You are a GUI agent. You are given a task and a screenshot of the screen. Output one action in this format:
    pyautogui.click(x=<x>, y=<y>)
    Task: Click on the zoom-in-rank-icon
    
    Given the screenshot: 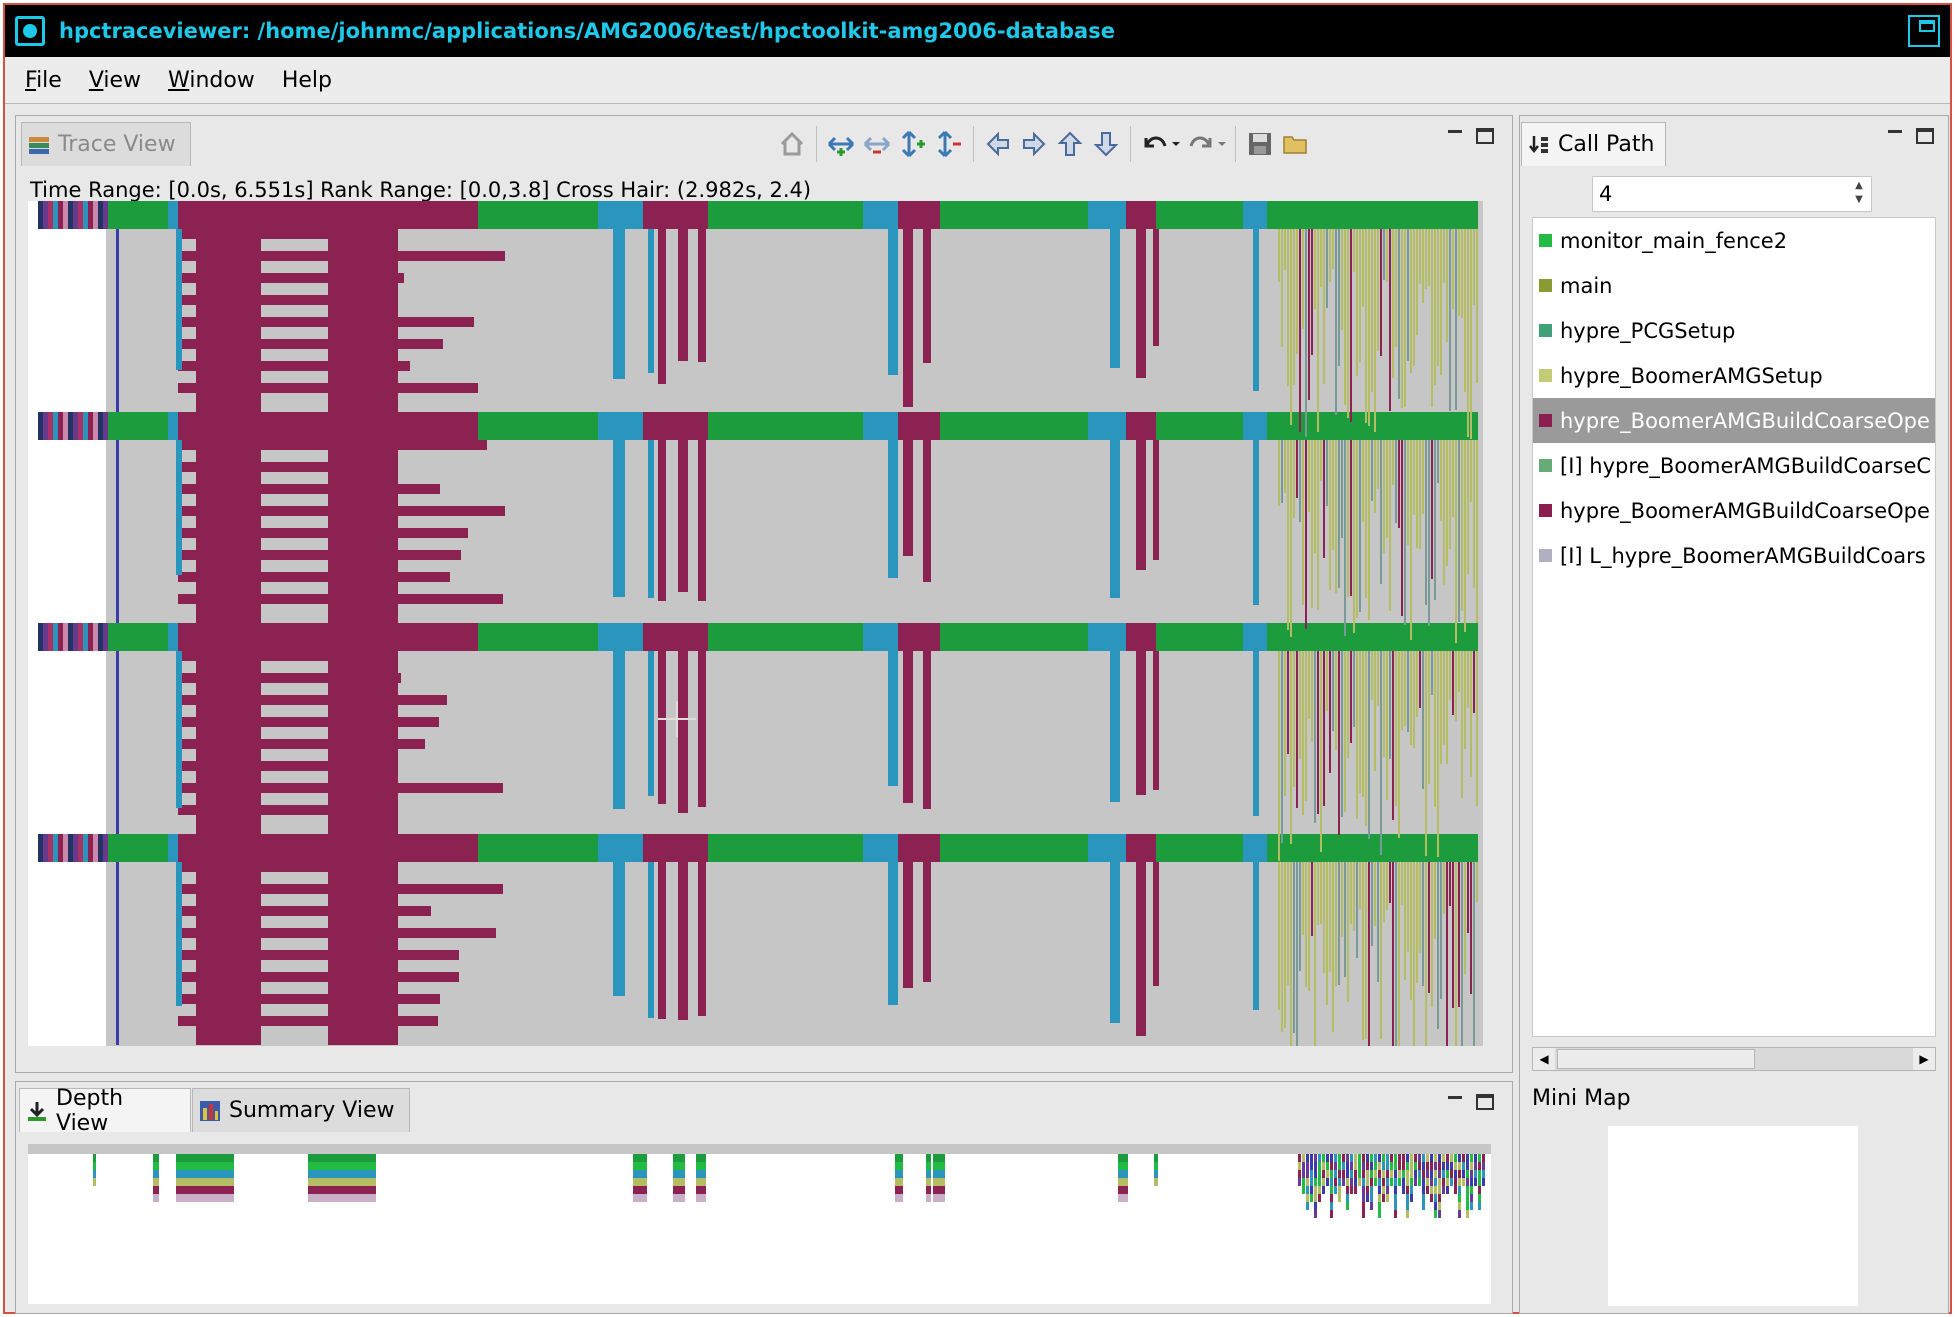 What is the action you would take?
    pyautogui.click(x=913, y=144)
    